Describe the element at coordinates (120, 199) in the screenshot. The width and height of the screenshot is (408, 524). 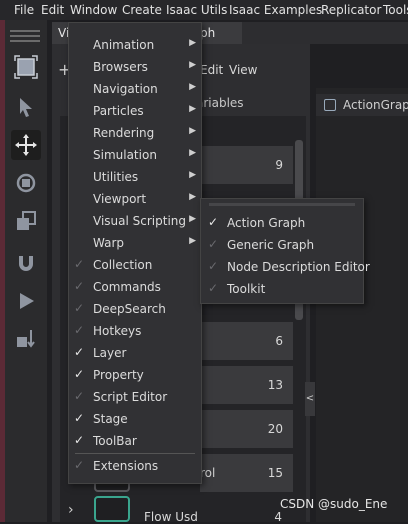
I see `menu-item-label: Viewport` at that location.